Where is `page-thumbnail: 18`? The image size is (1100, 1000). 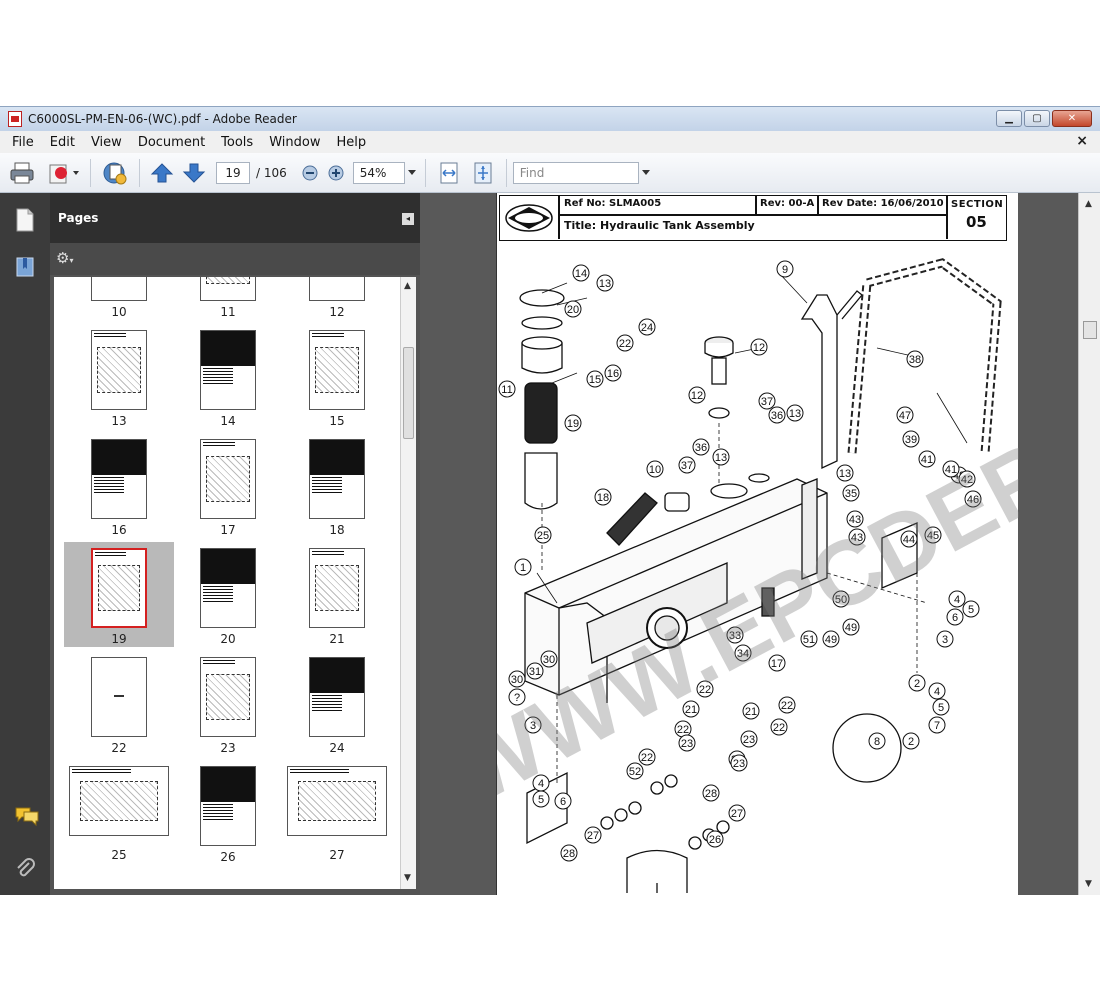
page-thumbnail: 18 is located at coordinates (337, 485).